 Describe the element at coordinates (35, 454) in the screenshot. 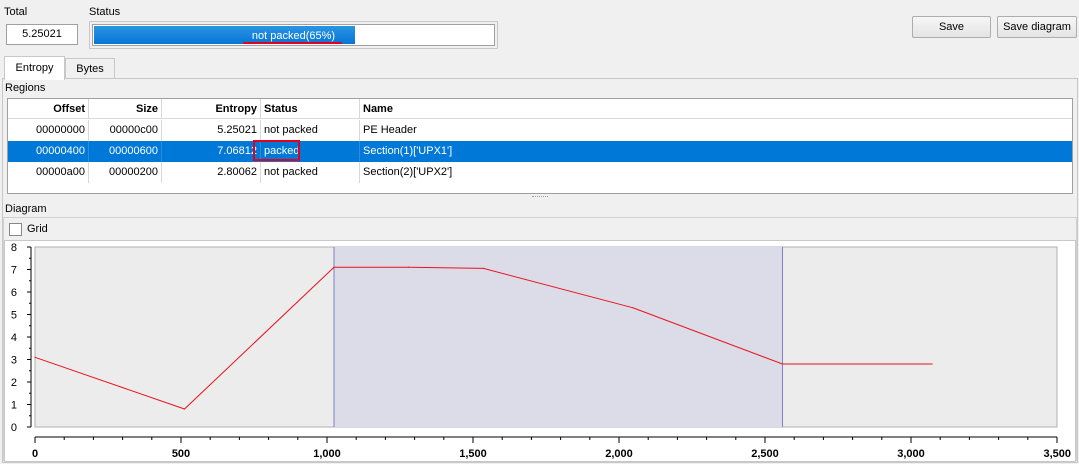

I see `x-tick-label: 0` at that location.